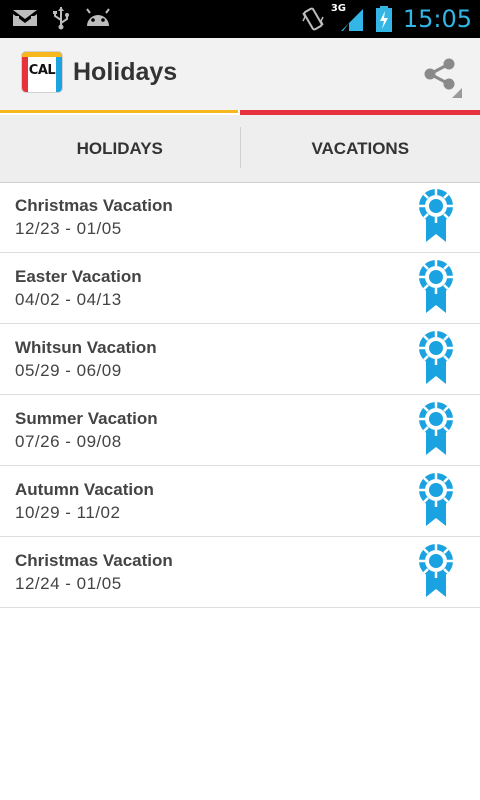 The image size is (480, 800). What do you see at coordinates (125, 72) in the screenshot?
I see `page-title: Holidays` at bounding box center [125, 72].